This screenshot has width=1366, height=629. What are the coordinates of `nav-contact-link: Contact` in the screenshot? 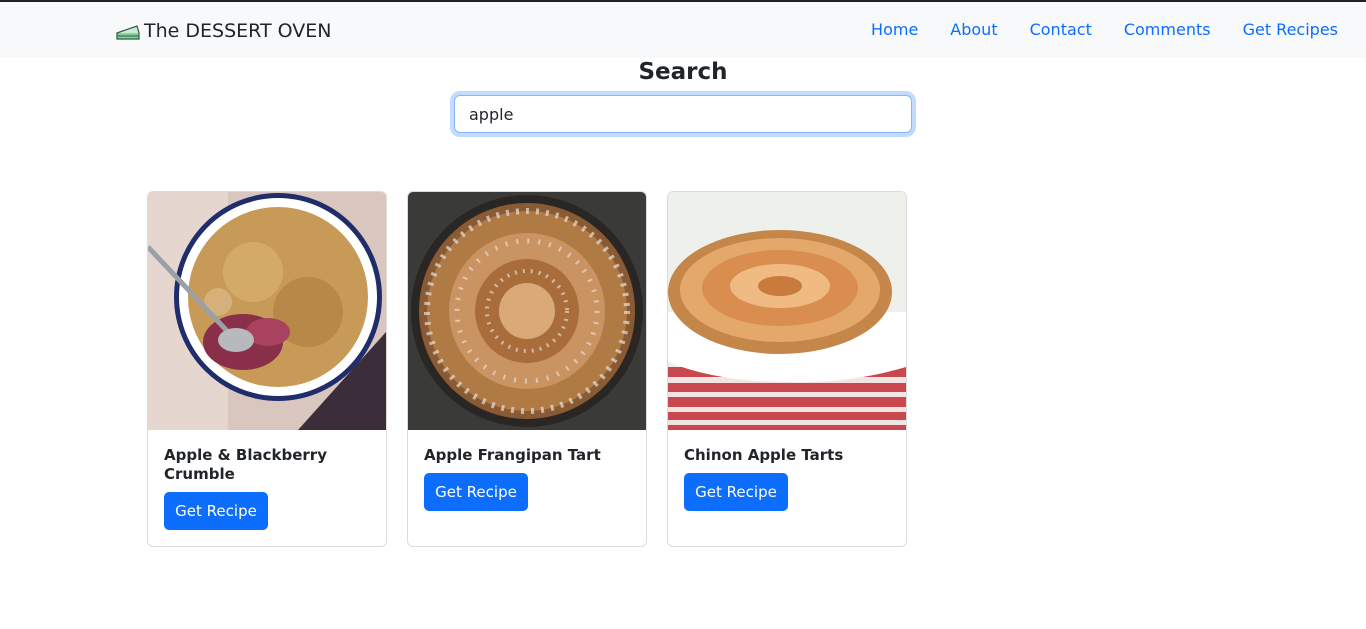 It's located at (1061, 29).